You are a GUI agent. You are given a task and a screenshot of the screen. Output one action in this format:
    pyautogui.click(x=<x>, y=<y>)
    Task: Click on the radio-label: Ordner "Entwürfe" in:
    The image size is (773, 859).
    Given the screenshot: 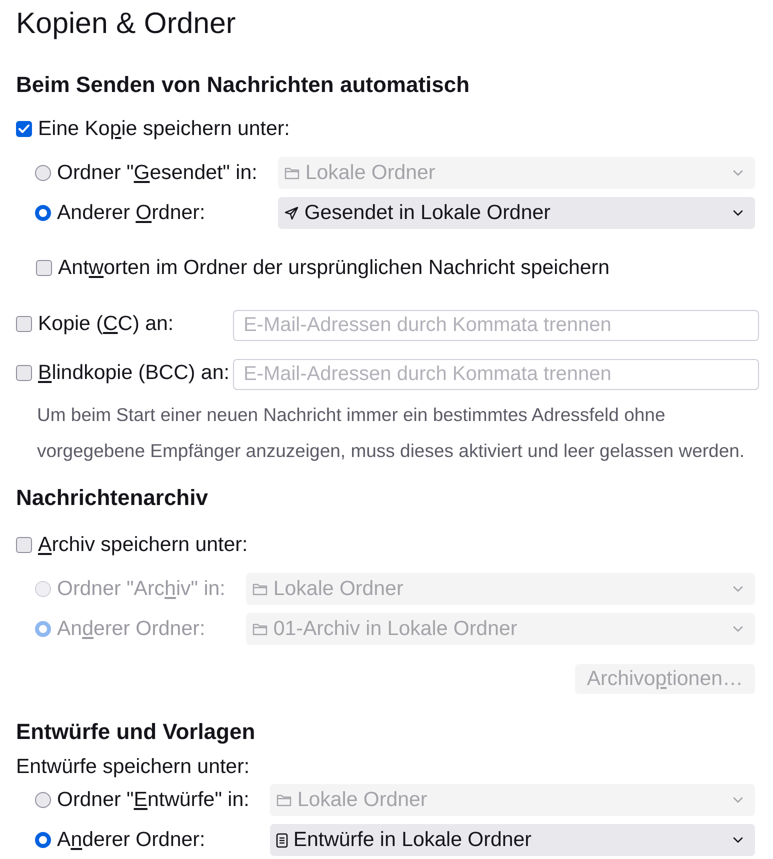 What is the action you would take?
    pyautogui.click(x=153, y=800)
    